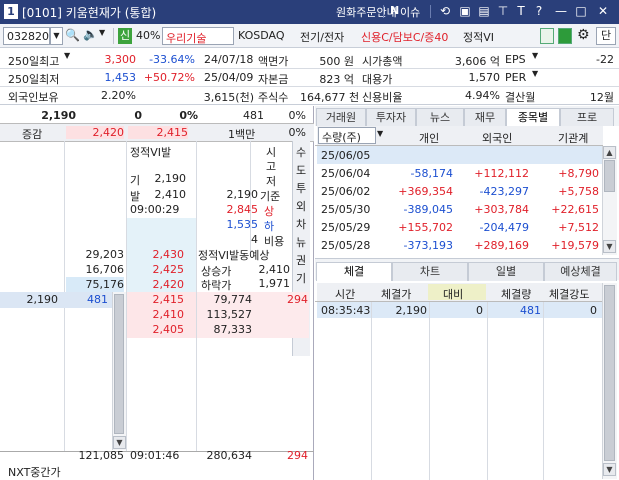 Image resolution: width=619 pixels, height=480 pixels. Describe the element at coordinates (609, 176) in the screenshot. I see `investor-scroll-thumb` at that location.